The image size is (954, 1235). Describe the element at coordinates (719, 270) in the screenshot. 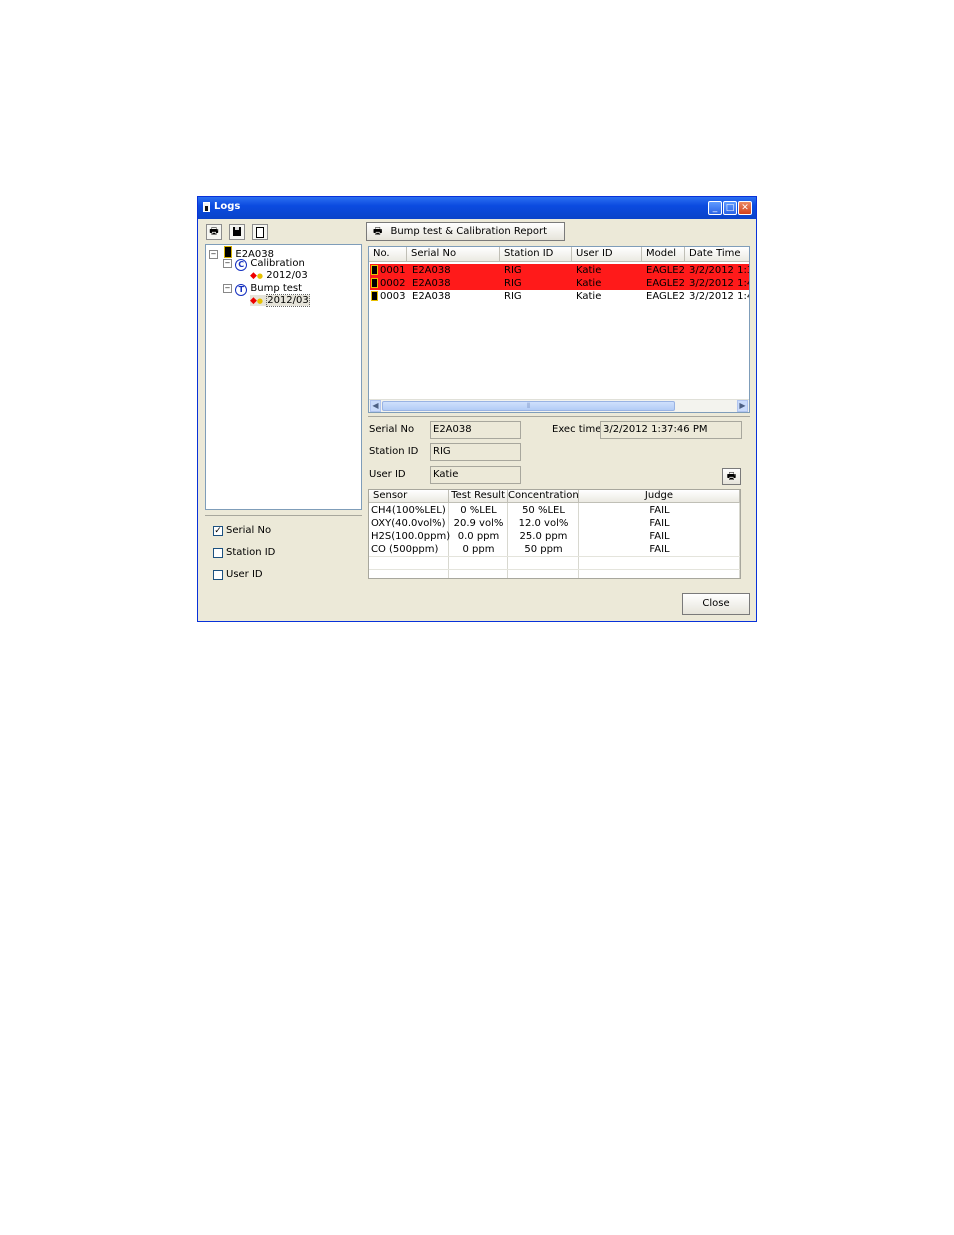

I see `cell-datetime: 3/2/2012 1:3` at that location.